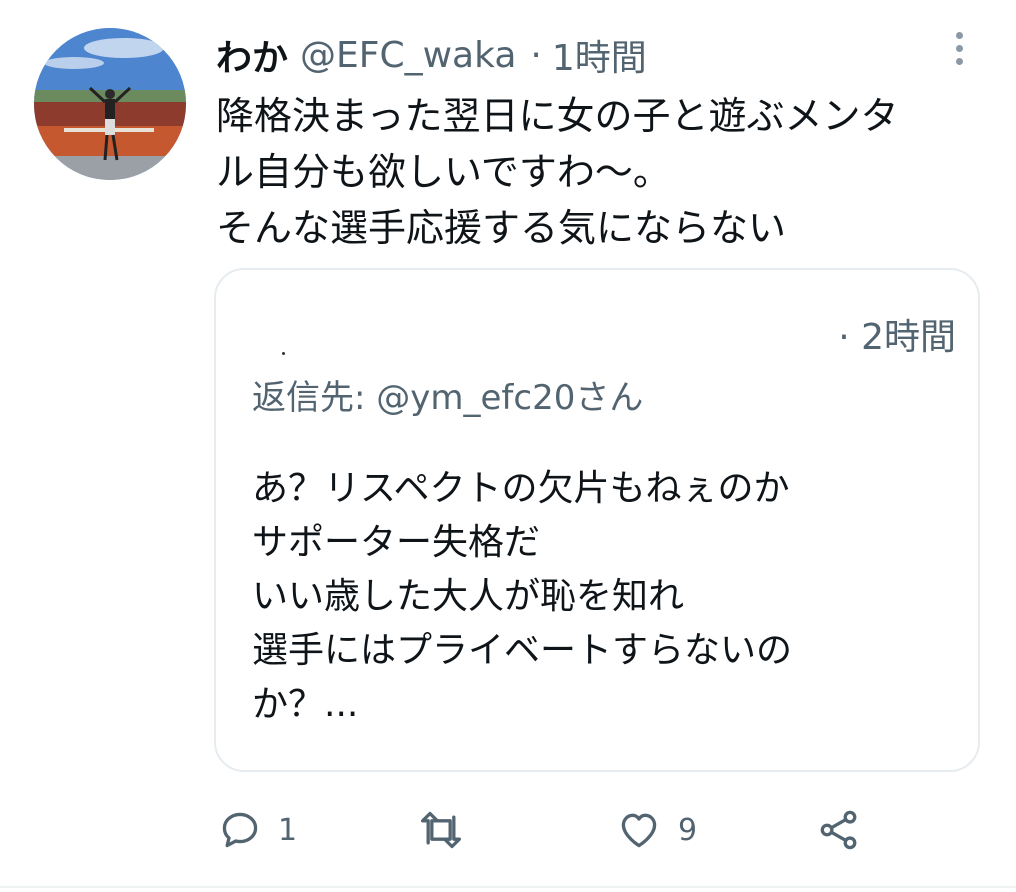 This screenshot has height=892, width=1016. Describe the element at coordinates (508, 887) in the screenshot. I see `tweet-divider` at that location.